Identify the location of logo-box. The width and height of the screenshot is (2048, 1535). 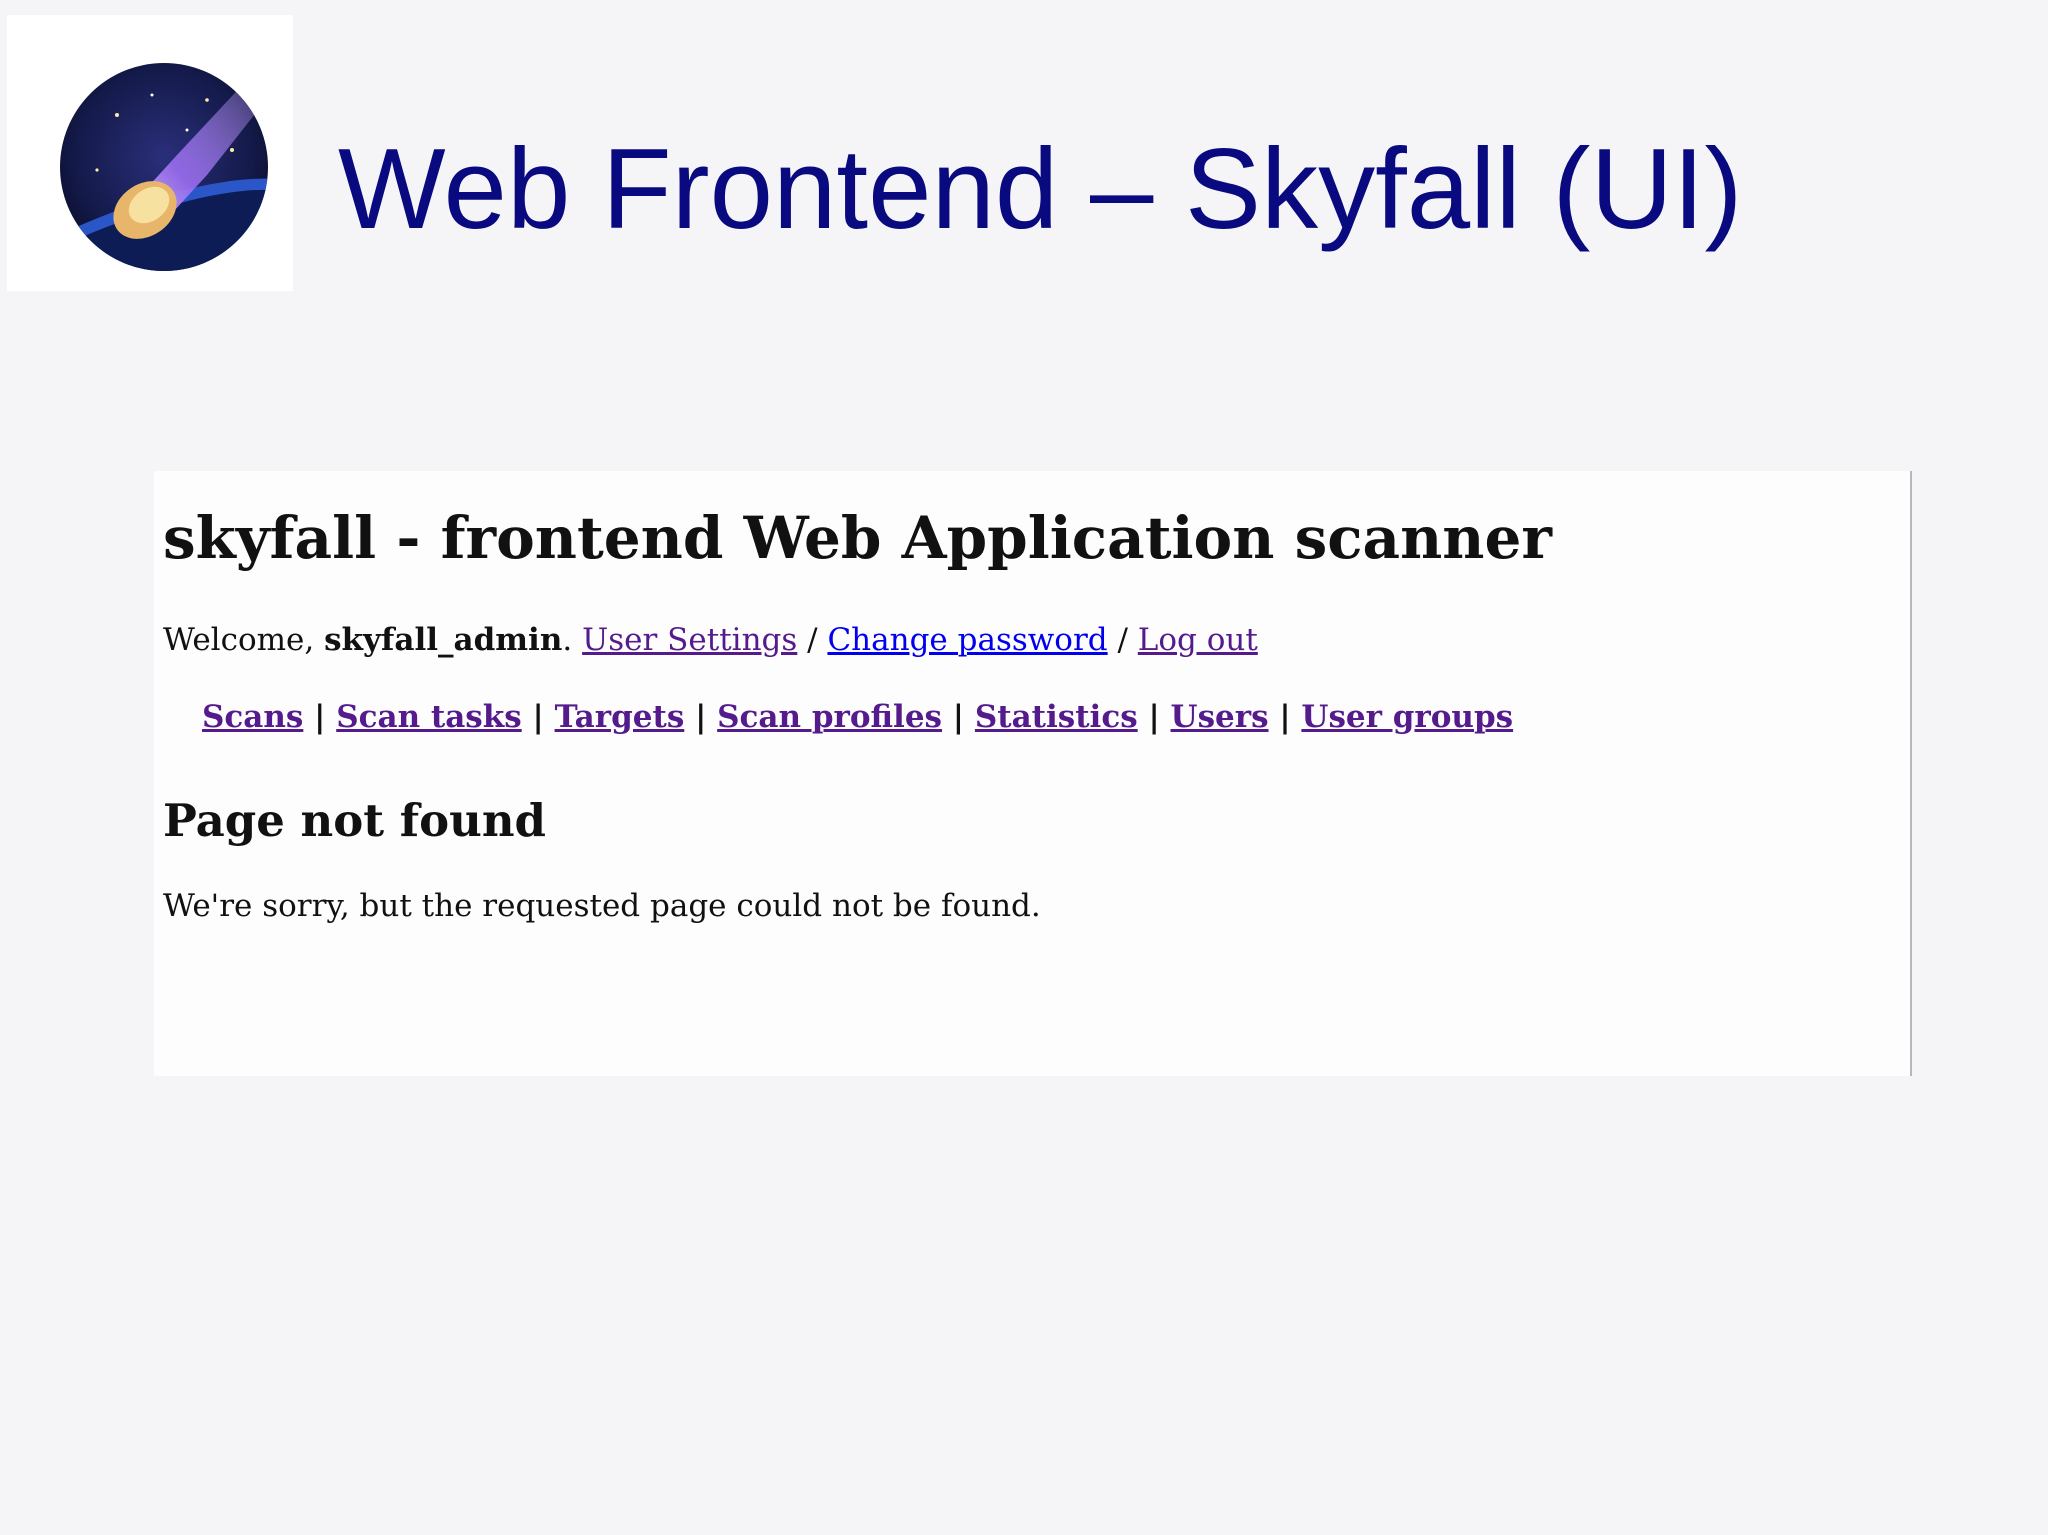
(150, 153).